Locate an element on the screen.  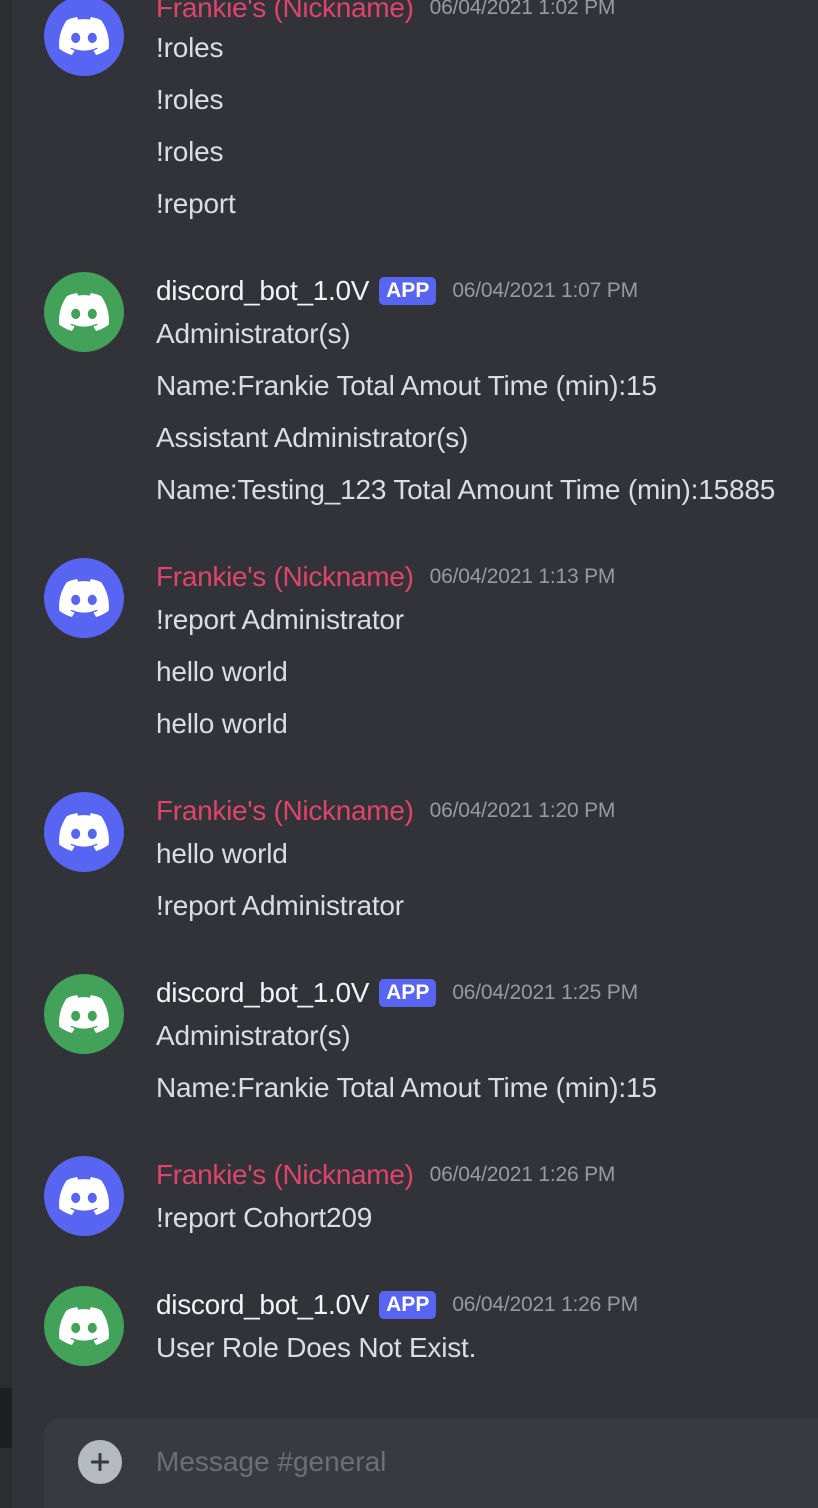
timestamp: 06/04/2021 1:13 PM is located at coordinates (522, 576).